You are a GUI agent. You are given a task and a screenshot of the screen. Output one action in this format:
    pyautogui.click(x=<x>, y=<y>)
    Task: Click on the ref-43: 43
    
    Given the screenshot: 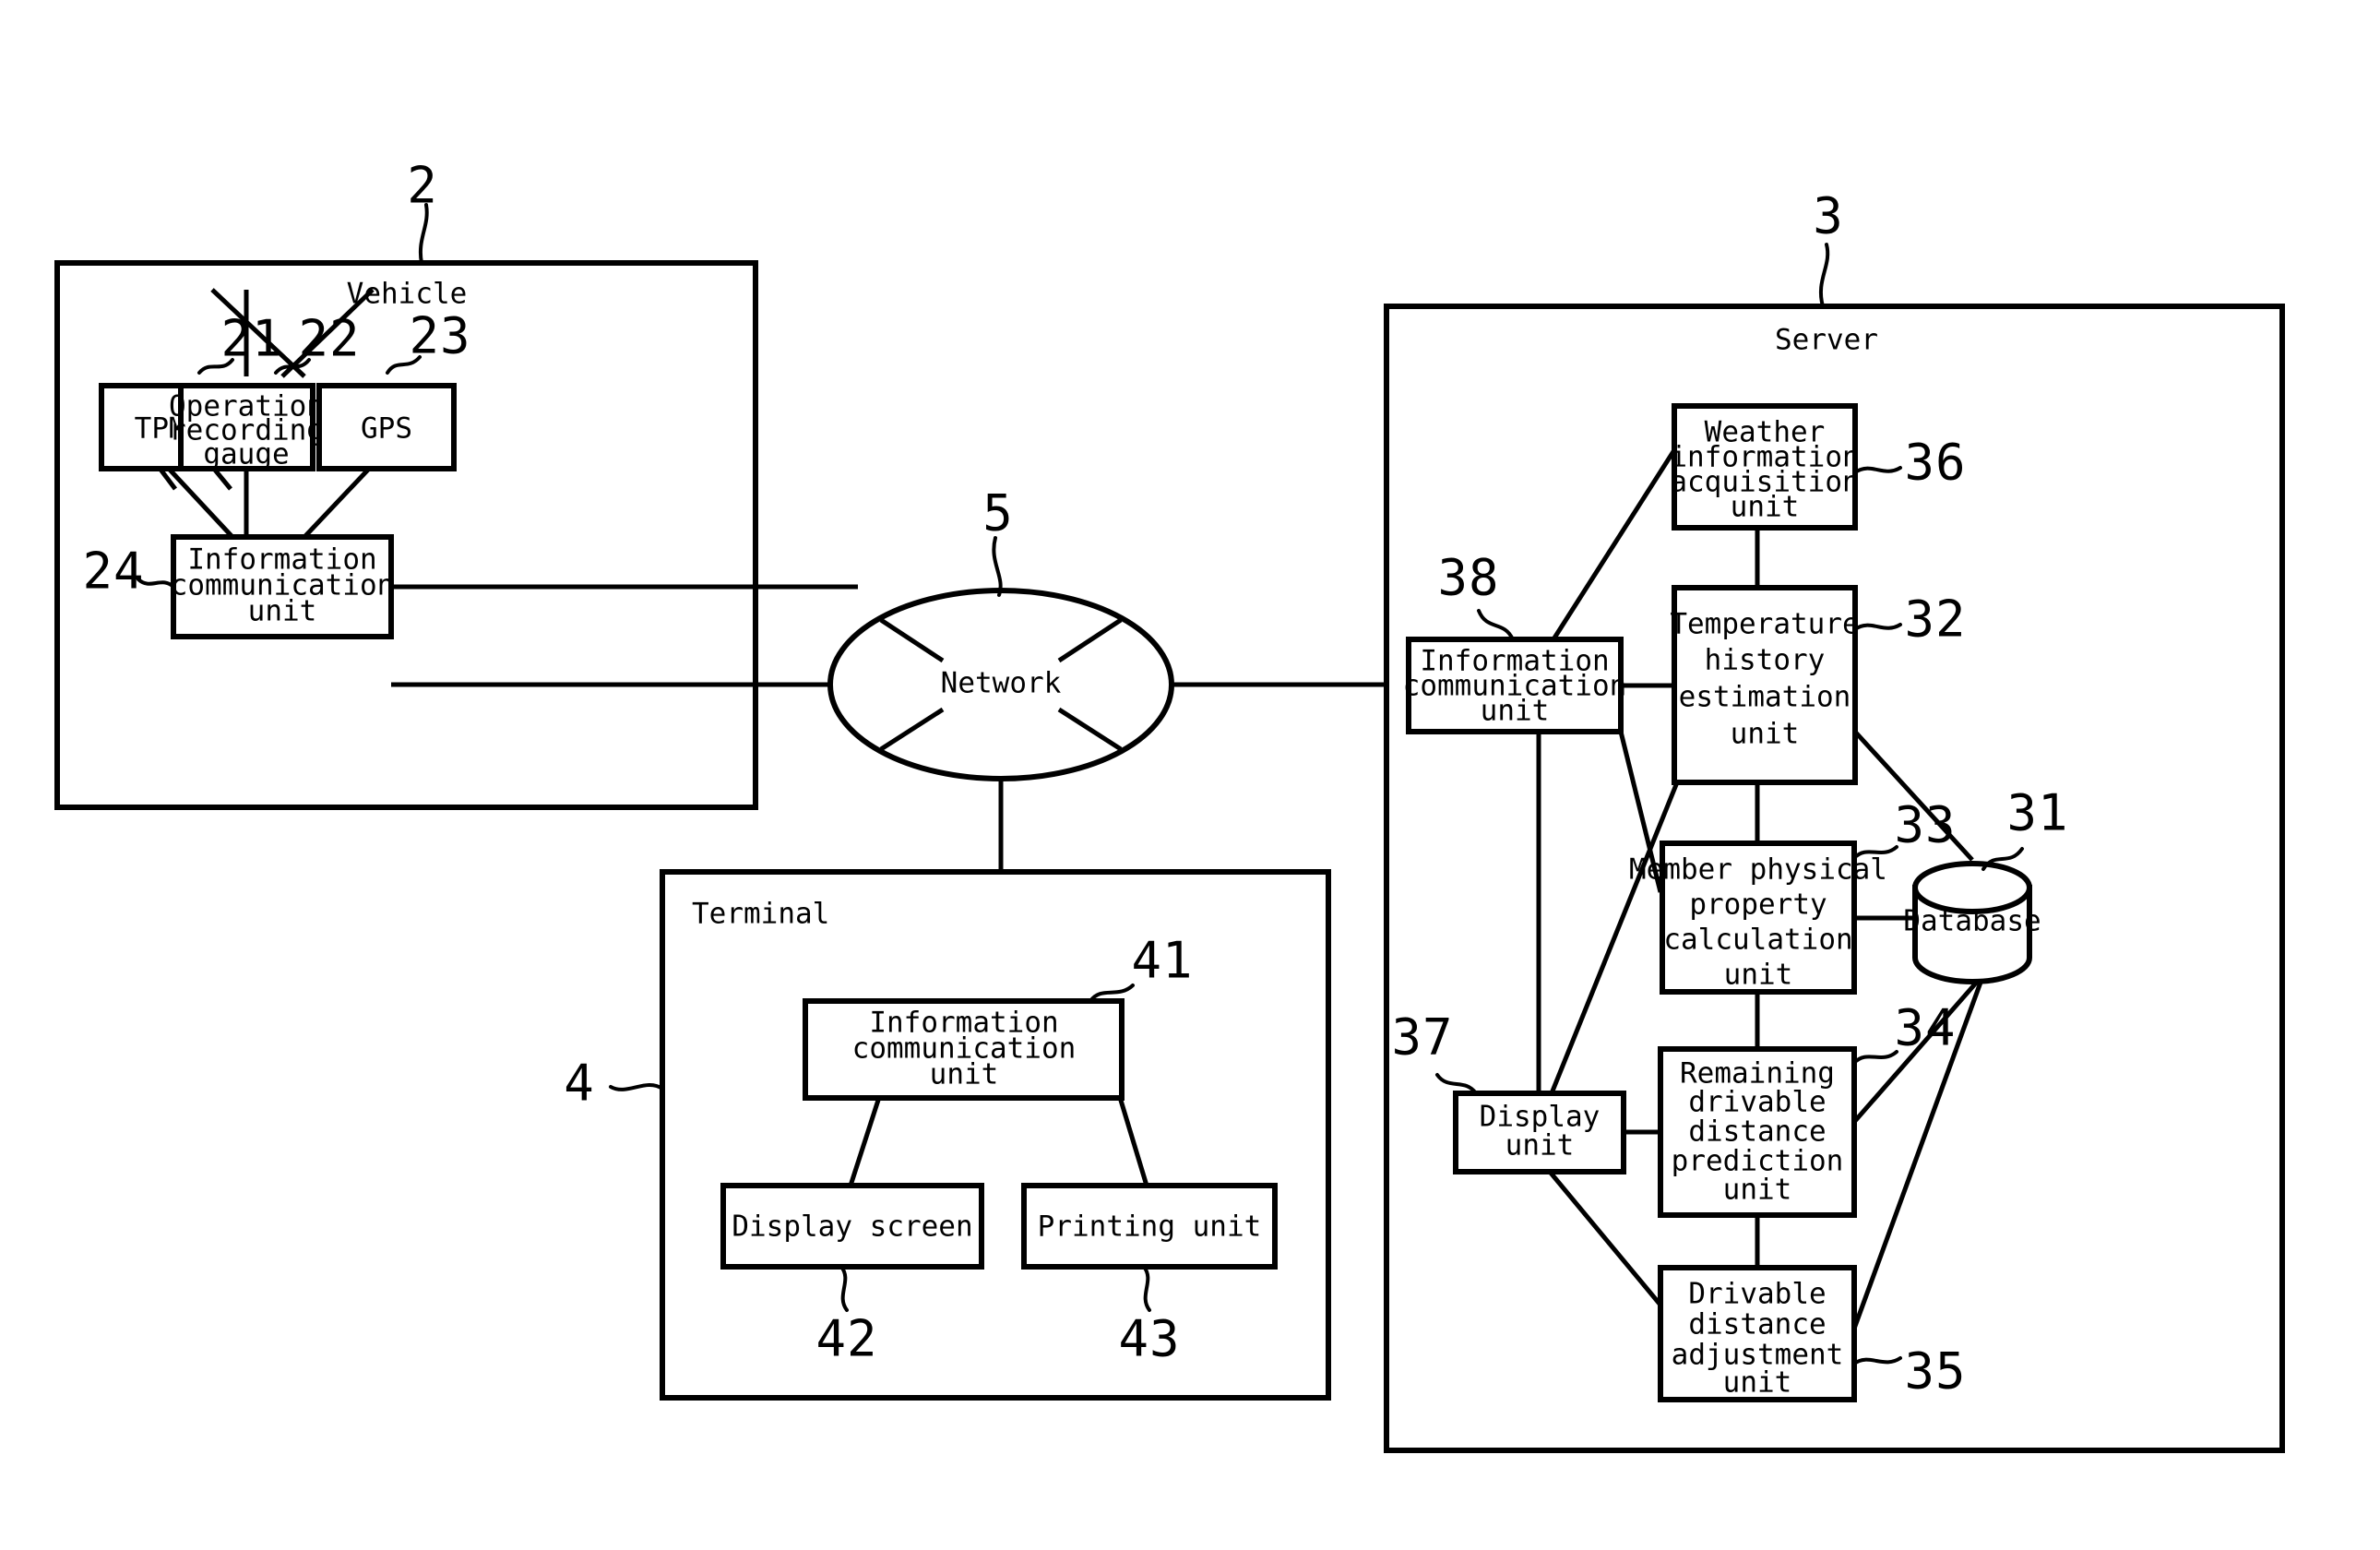 What is the action you would take?
    pyautogui.click(x=1149, y=1339)
    